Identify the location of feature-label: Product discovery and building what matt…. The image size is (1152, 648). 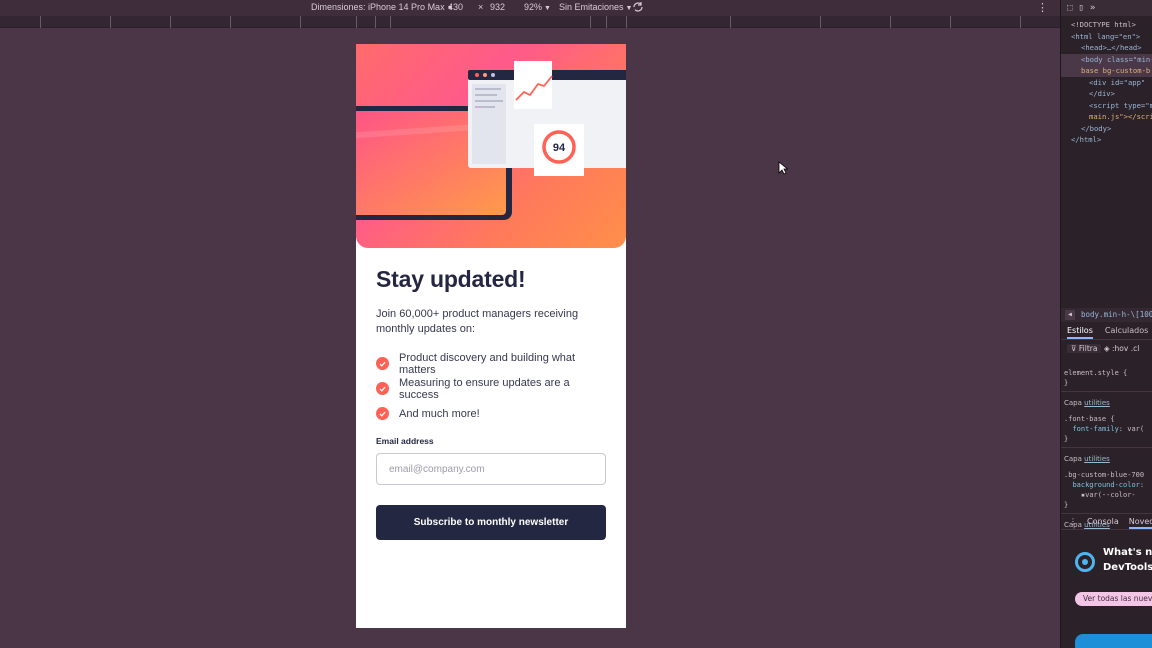
(487, 363).